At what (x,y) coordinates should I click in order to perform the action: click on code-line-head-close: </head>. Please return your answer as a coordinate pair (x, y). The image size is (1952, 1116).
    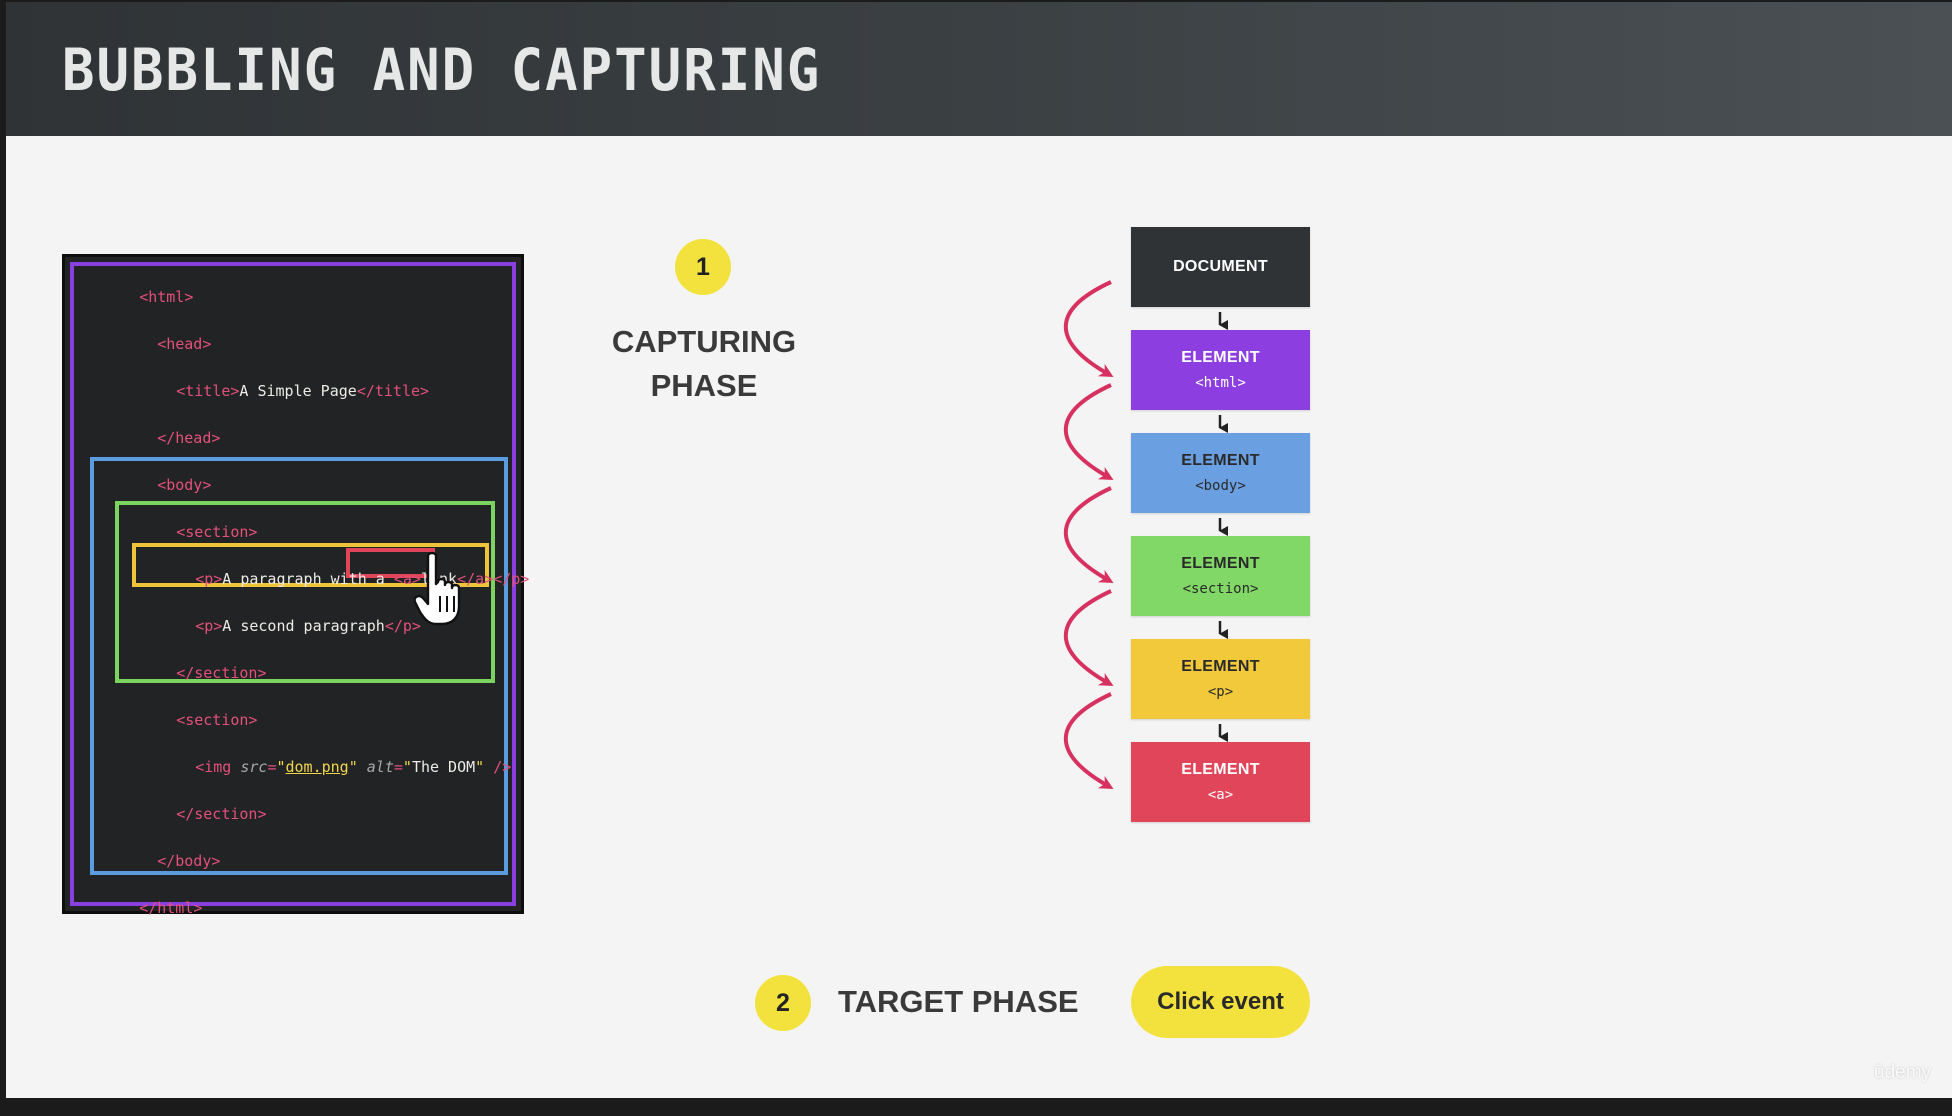
    Looking at the image, I should click on (161, 438).